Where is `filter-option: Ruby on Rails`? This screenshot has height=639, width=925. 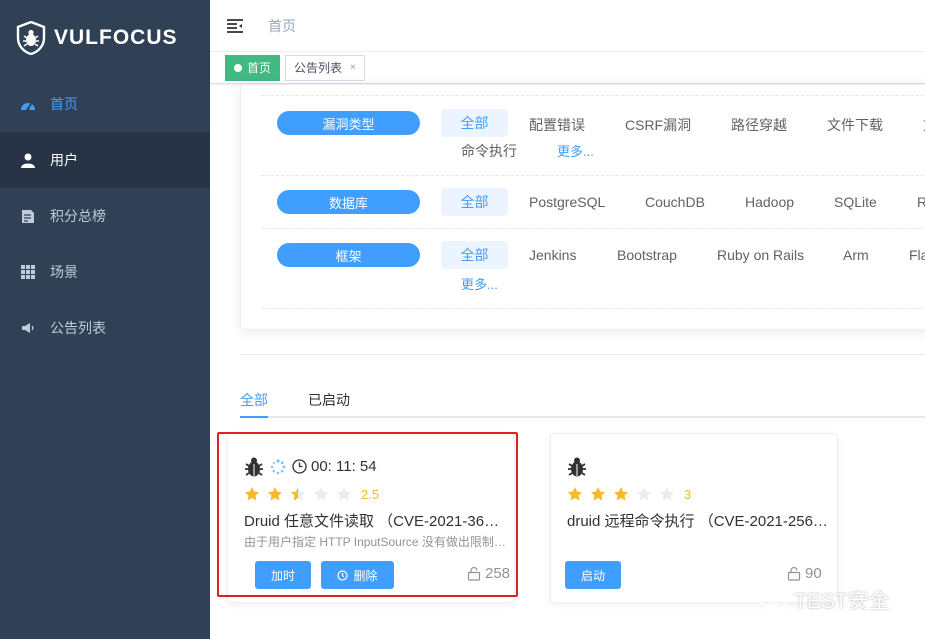 filter-option: Ruby on Rails is located at coordinates (760, 255).